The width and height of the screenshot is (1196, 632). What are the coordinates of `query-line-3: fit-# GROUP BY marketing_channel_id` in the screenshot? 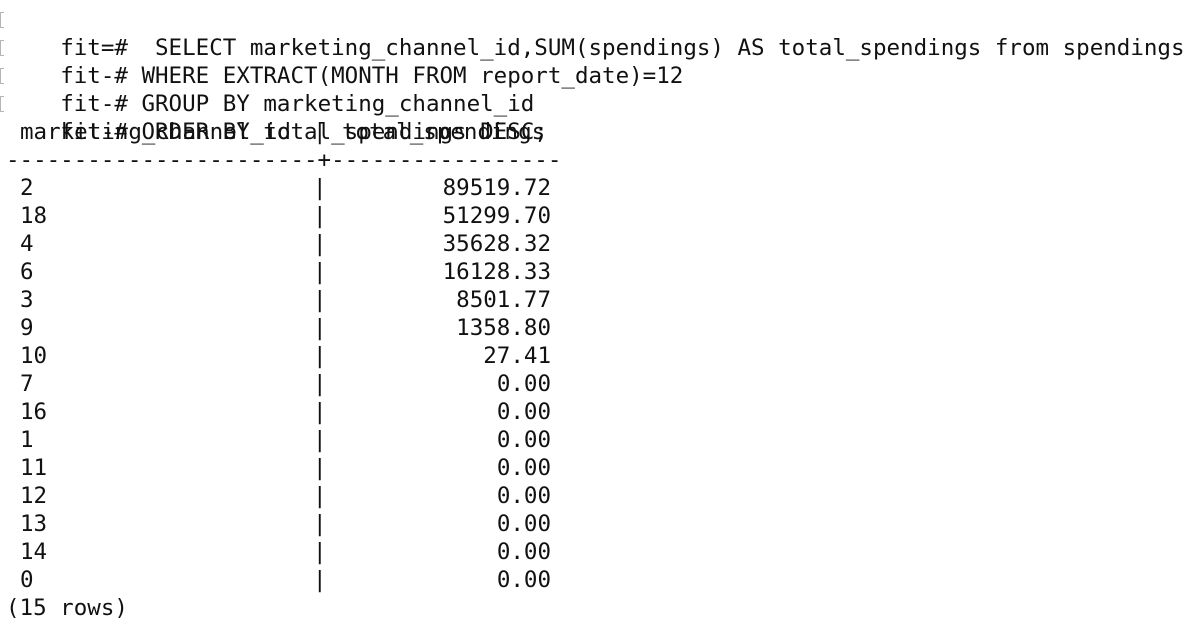 It's located at (598, 89).